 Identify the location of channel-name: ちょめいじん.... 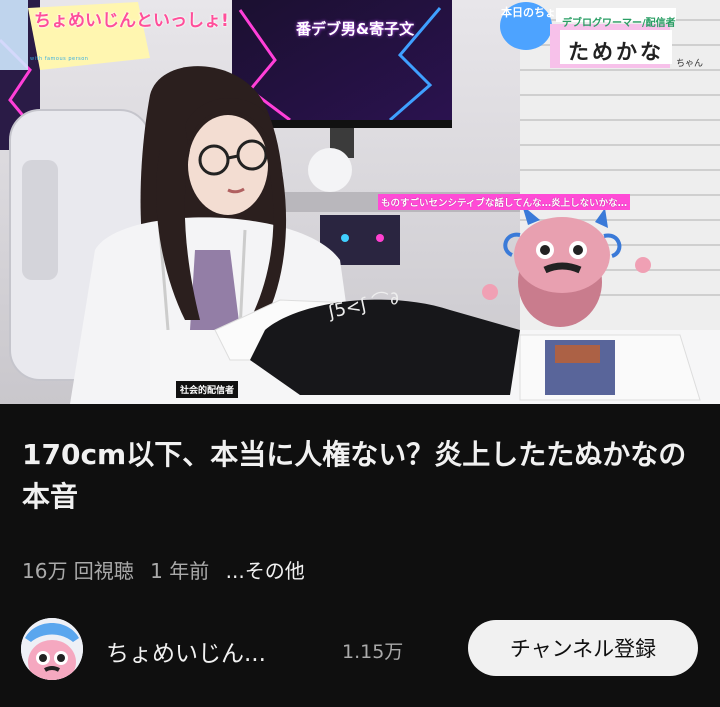
(186, 651).